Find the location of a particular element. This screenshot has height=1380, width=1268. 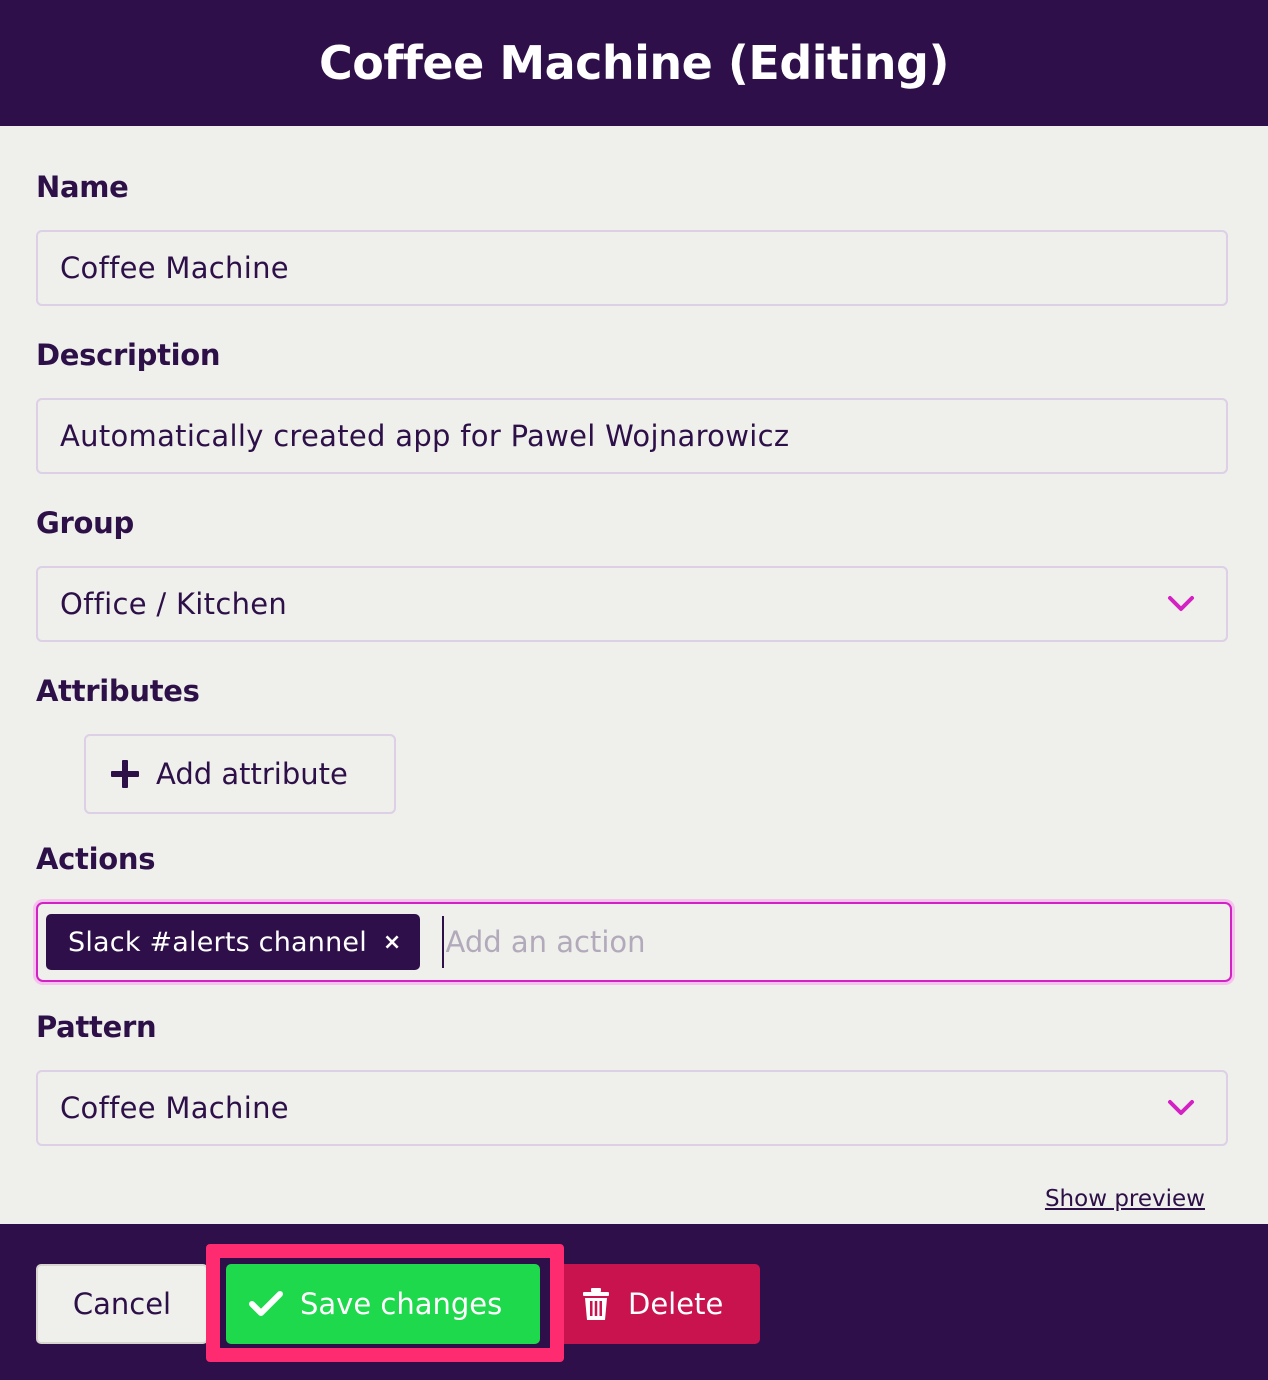

actions-input-container: Slack #alerts channel × is located at coordinates (634, 942).